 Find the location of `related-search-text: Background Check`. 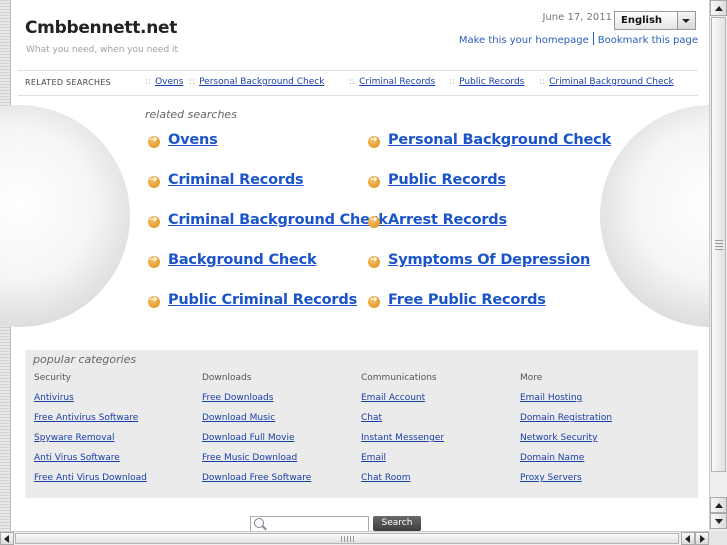

related-search-text: Background Check is located at coordinates (242, 260).